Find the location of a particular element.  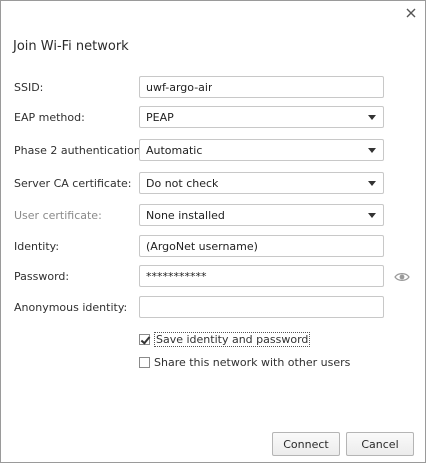

server-ca-value: Do not check is located at coordinates (182, 183).